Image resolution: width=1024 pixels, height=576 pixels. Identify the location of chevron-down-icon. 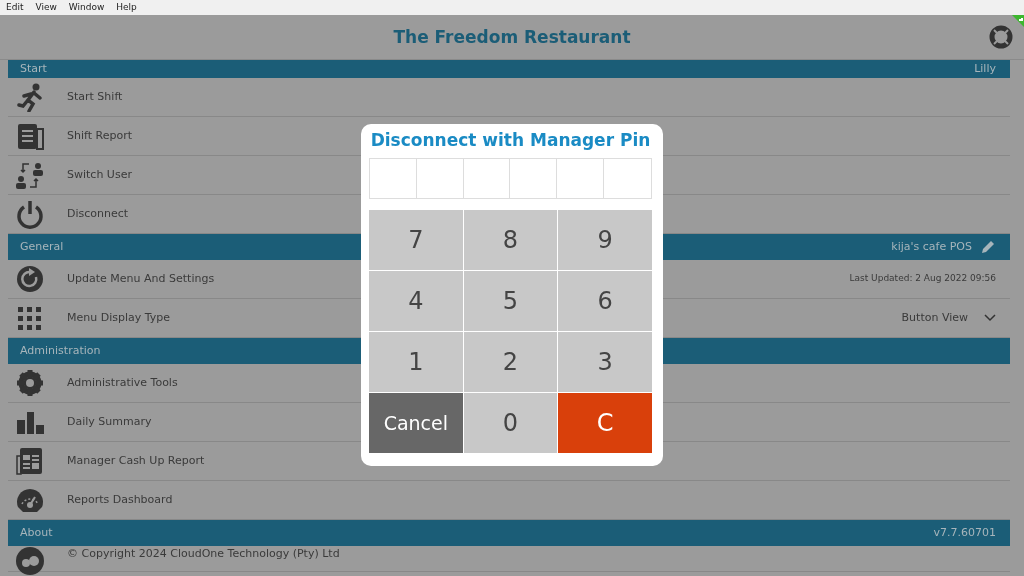
(990, 318).